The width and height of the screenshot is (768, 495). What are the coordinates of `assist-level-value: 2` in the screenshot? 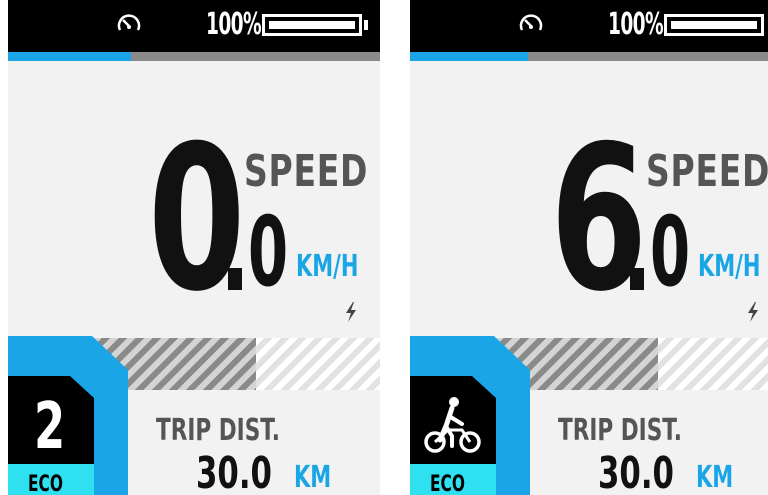 It's located at (50, 427).